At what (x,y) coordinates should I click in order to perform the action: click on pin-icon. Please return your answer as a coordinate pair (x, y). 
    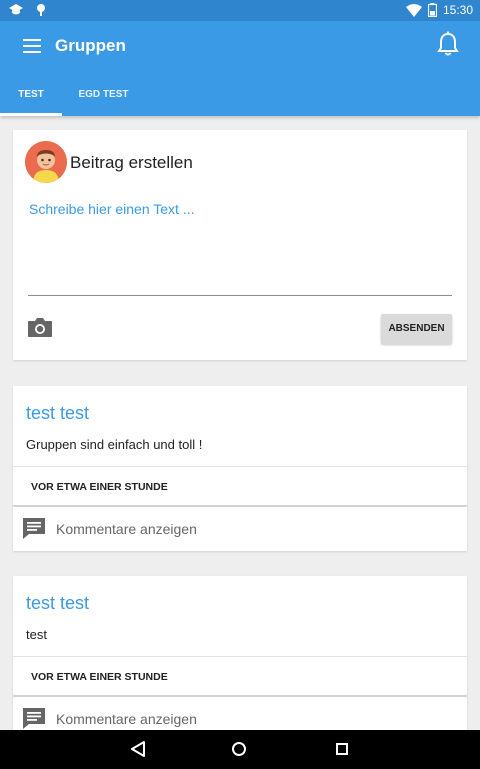
    Looking at the image, I should click on (40, 10).